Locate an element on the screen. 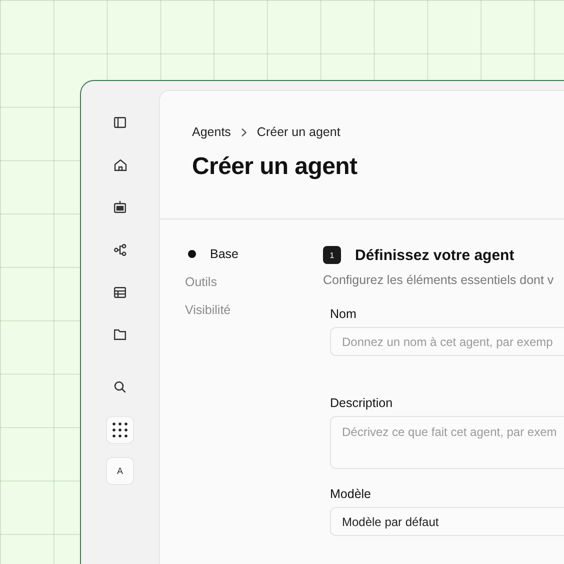  section-heading: Définissez votre agent is located at coordinates (434, 255).